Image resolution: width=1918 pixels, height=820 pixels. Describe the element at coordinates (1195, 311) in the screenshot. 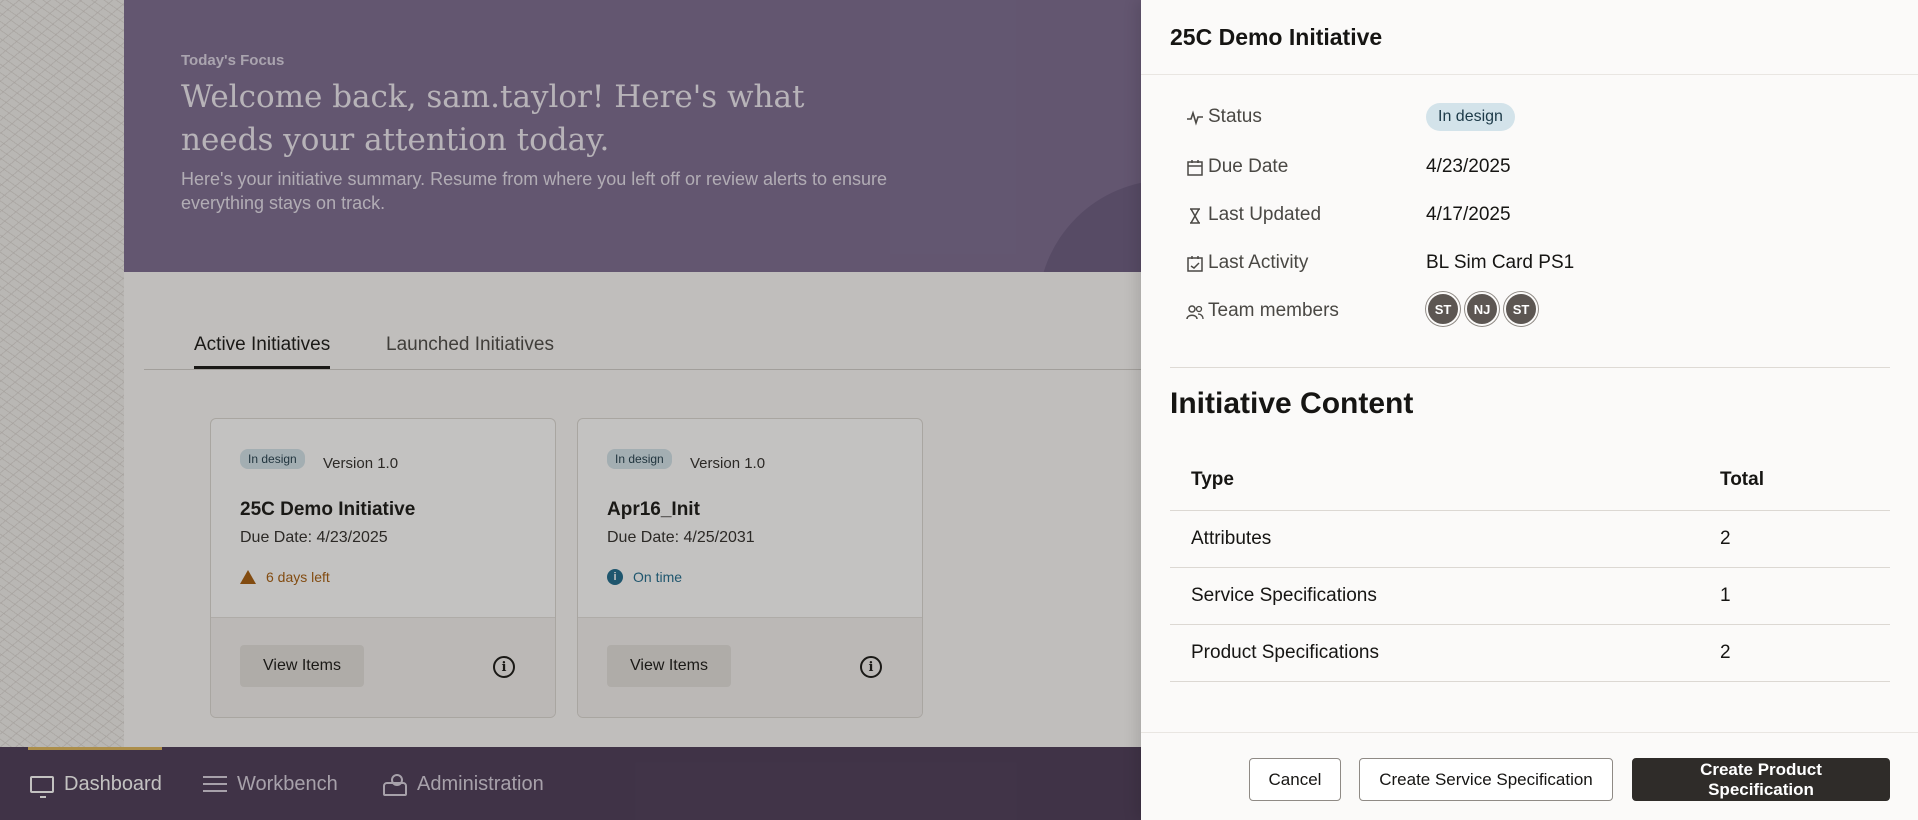

I see `people-icon` at that location.